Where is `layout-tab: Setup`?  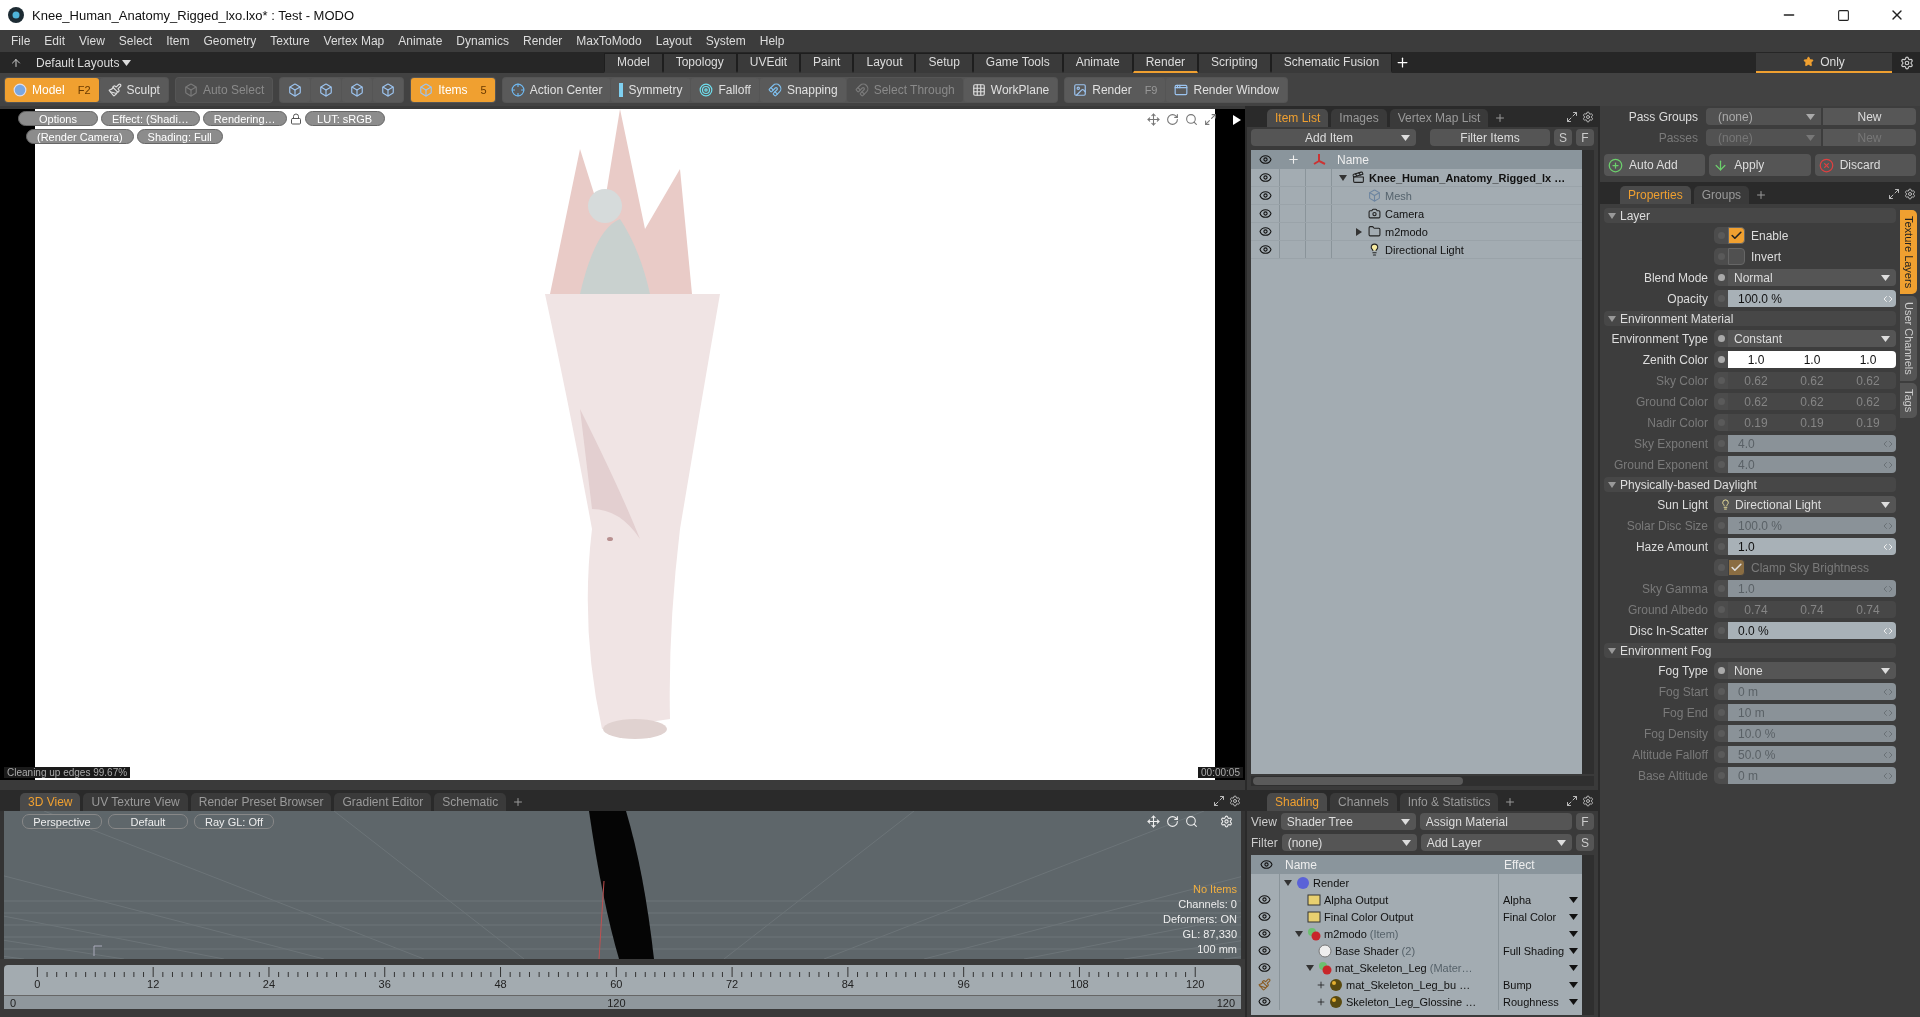 layout-tab: Setup is located at coordinates (944, 62).